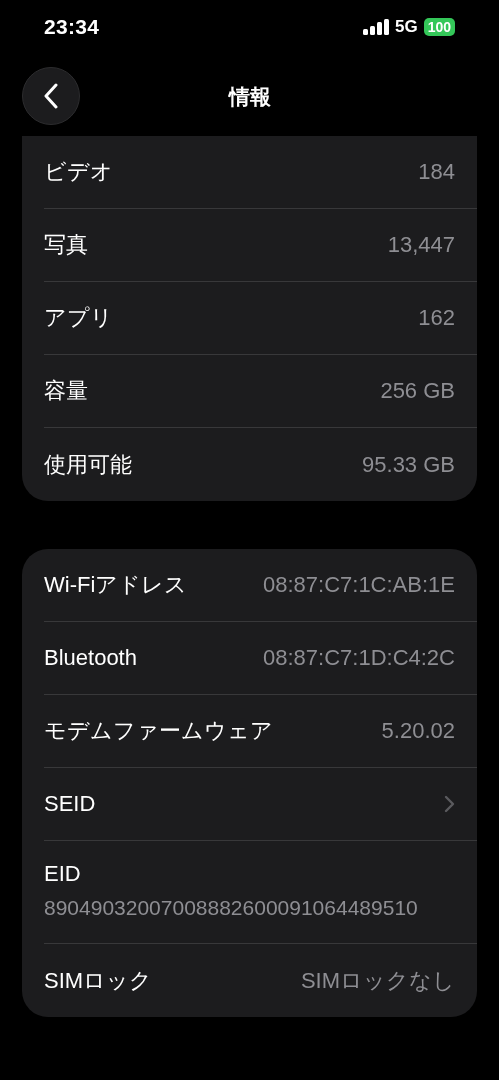  What do you see at coordinates (436, 172) in the screenshot?
I see `row-value: 184` at bounding box center [436, 172].